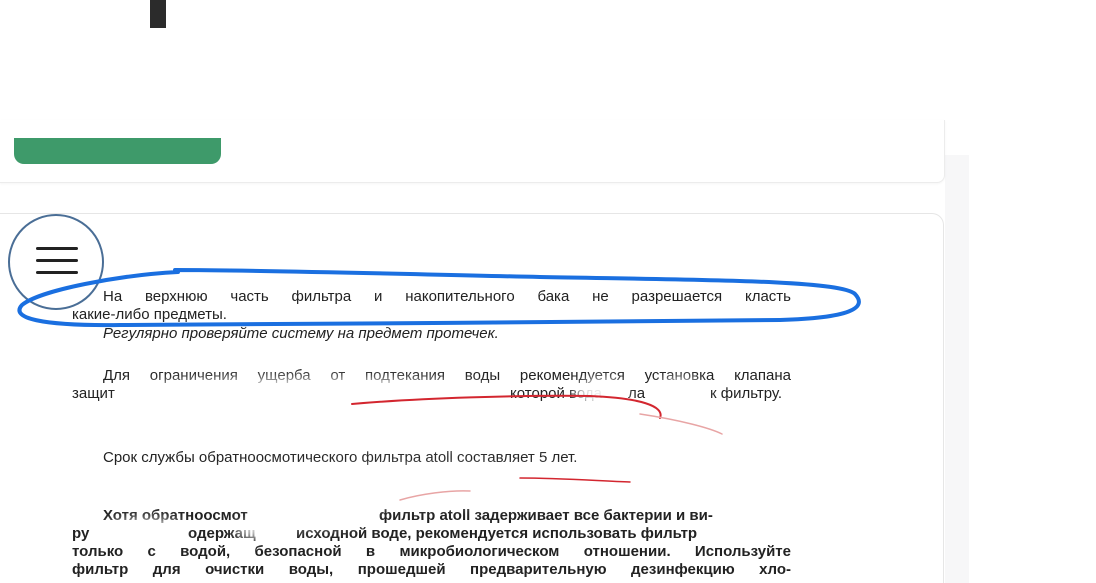 Image resolution: width=1096 pixels, height=583 pixels. What do you see at coordinates (957, 369) in the screenshot?
I see `side-panel` at bounding box center [957, 369].